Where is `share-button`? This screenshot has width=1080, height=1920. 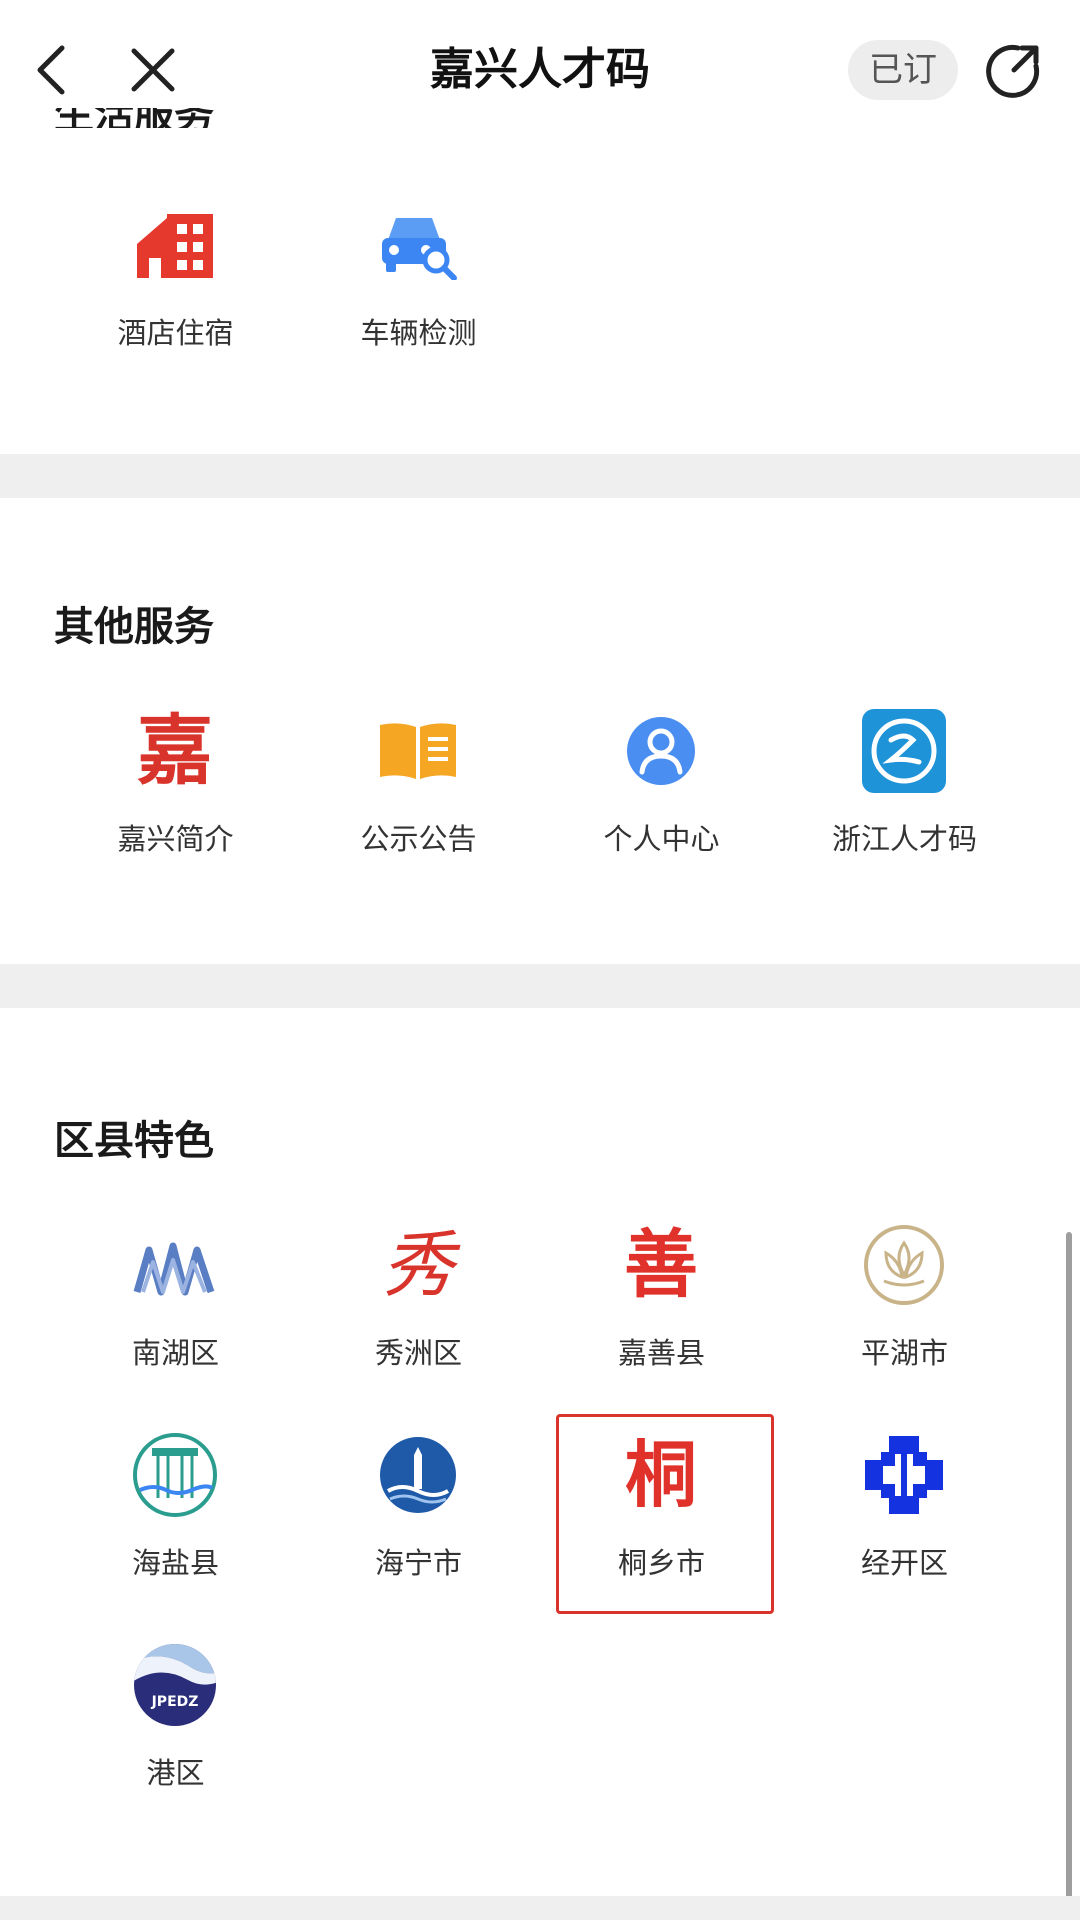
share-button is located at coordinates (1014, 70).